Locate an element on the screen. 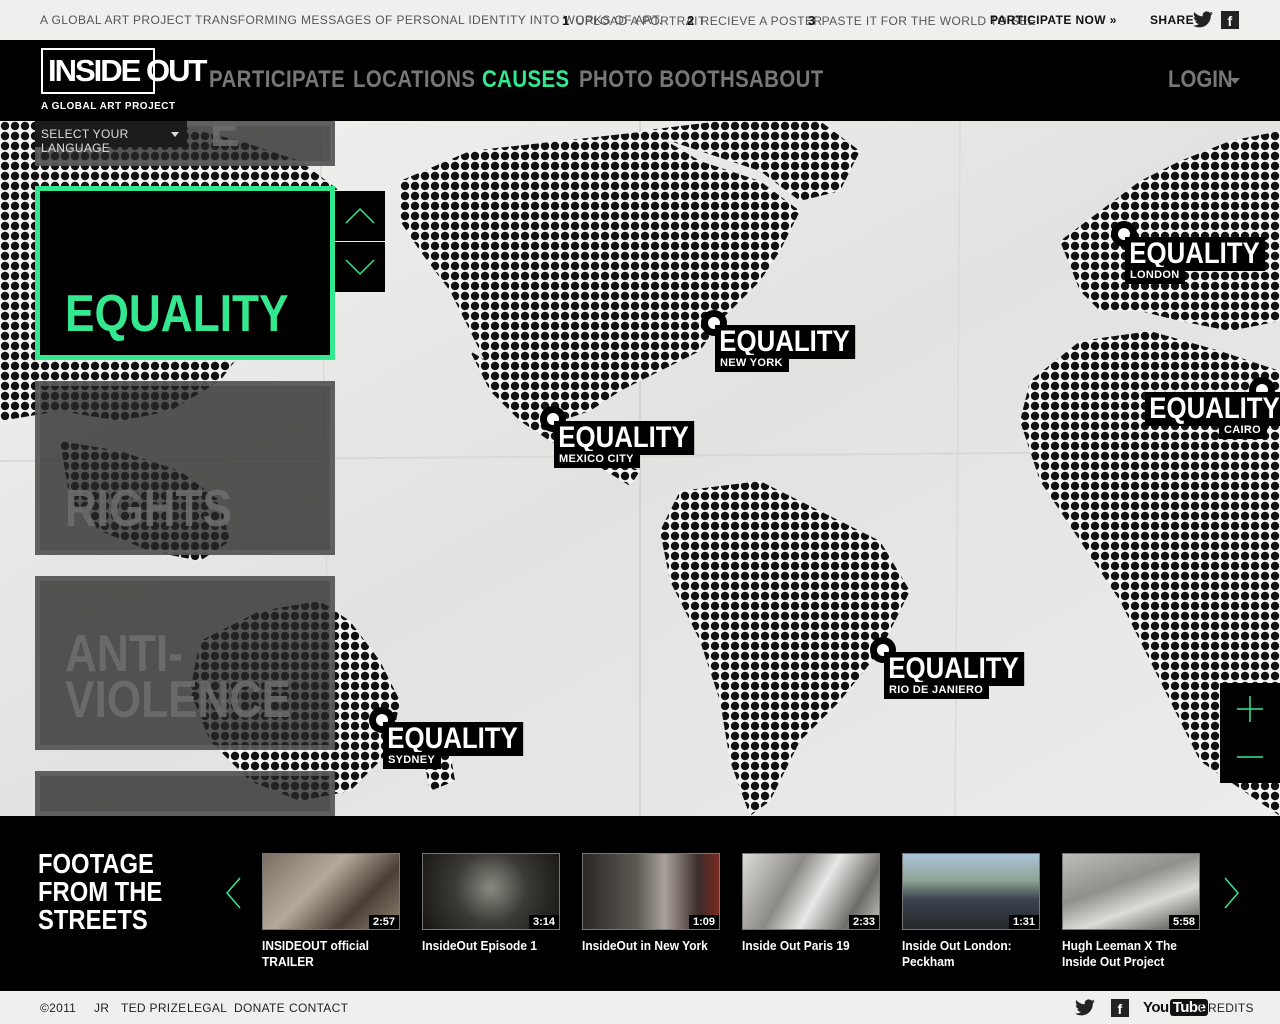 The image size is (1280, 1024). marker-city: Sydney is located at coordinates (412, 760).